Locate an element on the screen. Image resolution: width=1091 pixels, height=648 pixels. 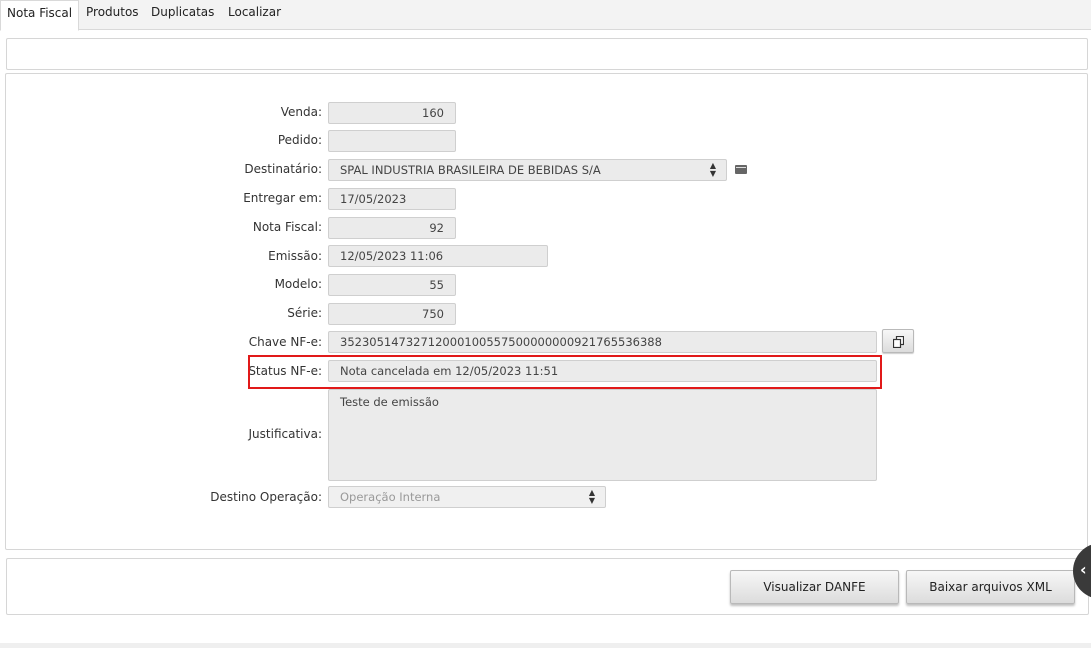
serie-label: Série: is located at coordinates (304, 313).